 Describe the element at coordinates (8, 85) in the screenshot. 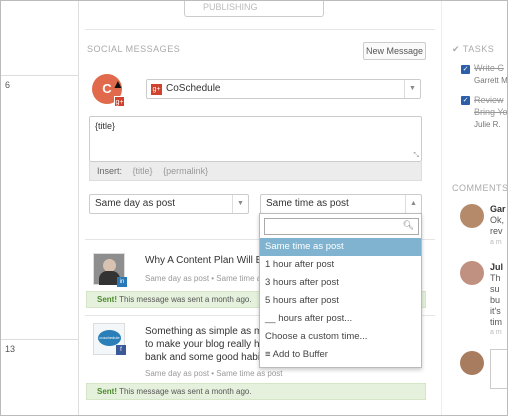

I see `calendar-week-number: 6` at that location.